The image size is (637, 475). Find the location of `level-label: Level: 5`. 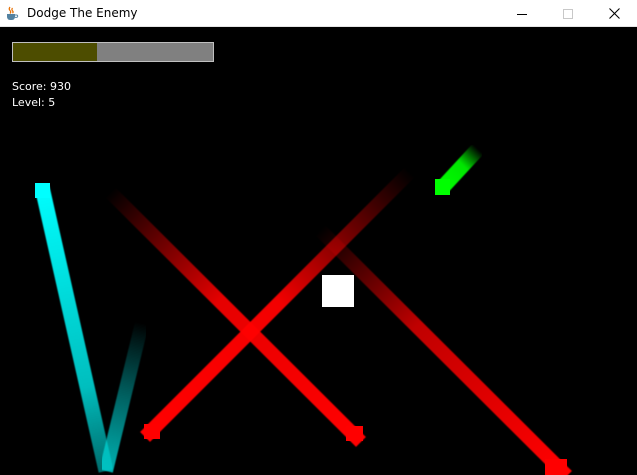

level-label: Level: 5 is located at coordinates (34, 102).